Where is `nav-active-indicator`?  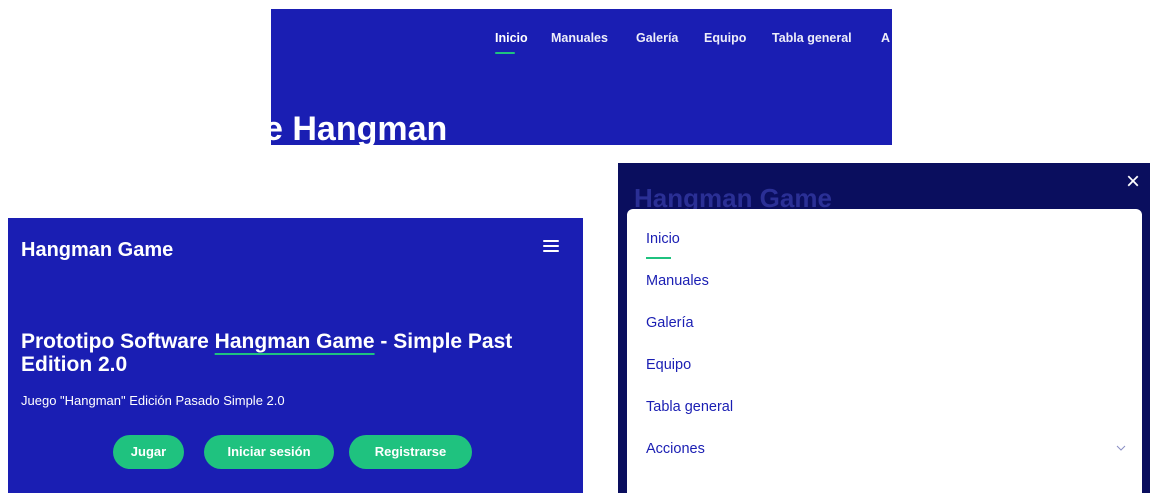 nav-active-indicator is located at coordinates (505, 53).